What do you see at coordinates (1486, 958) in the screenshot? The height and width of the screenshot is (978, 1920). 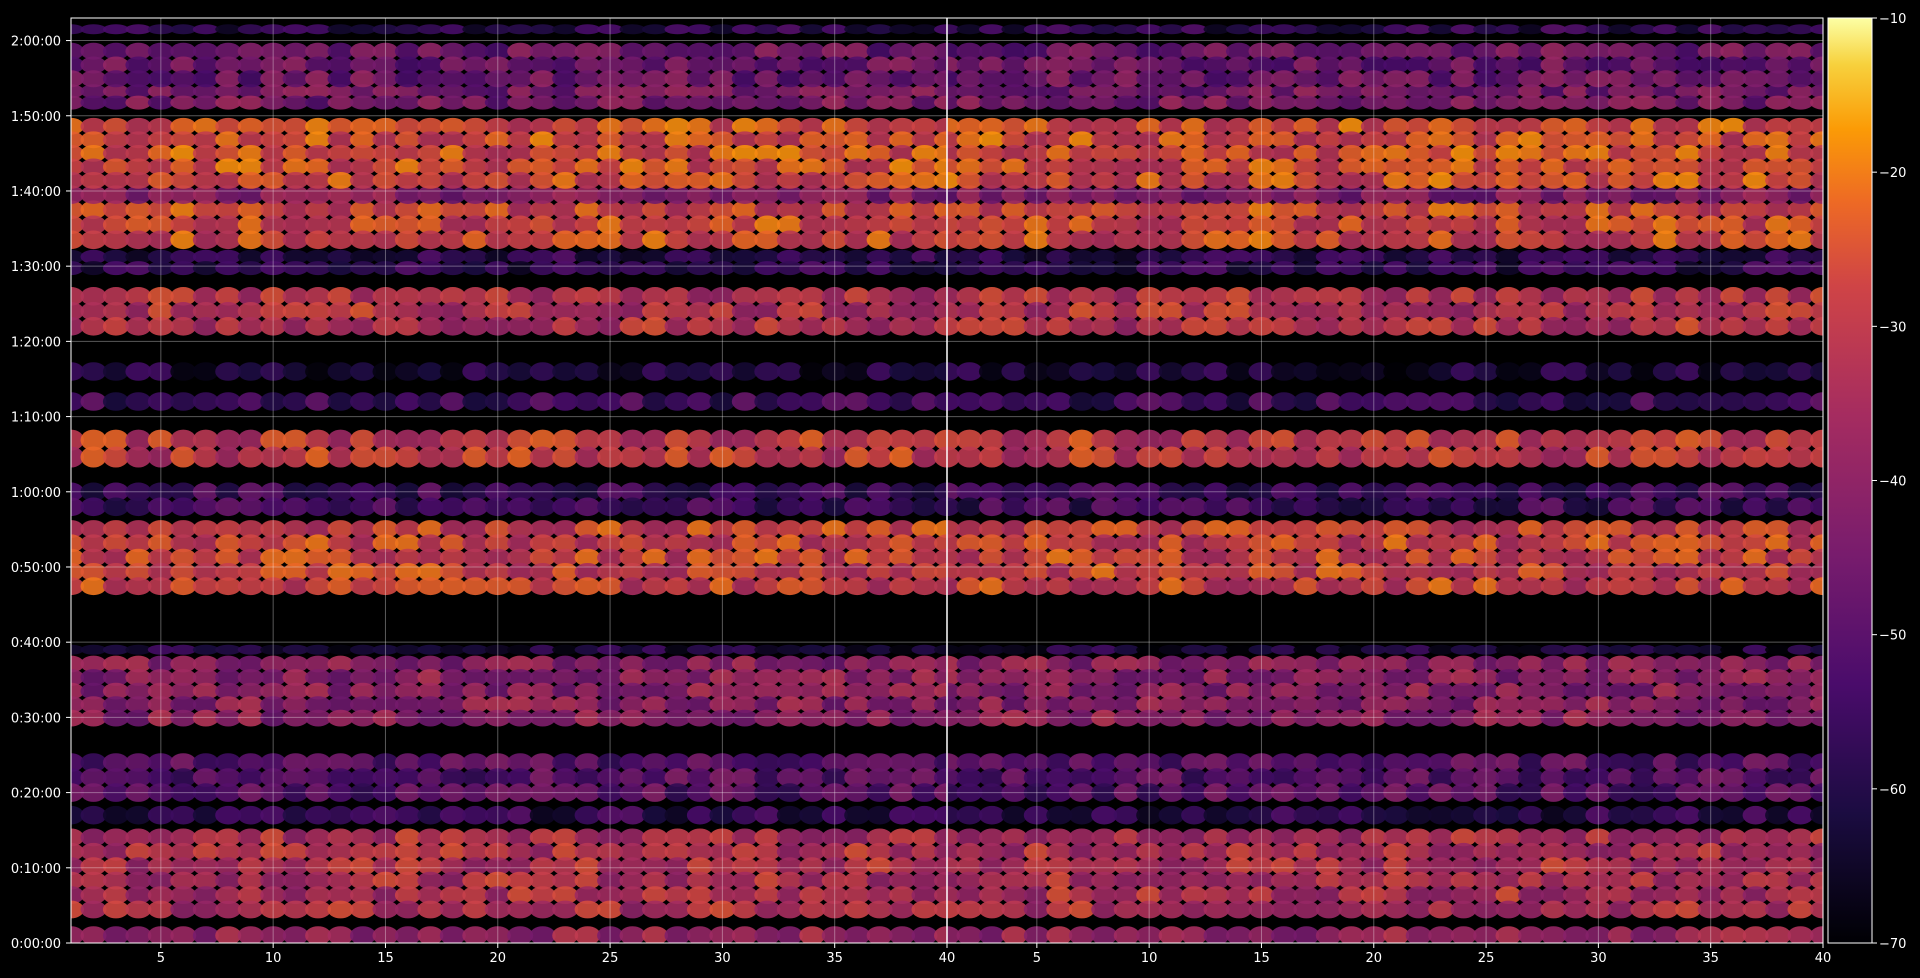 I see `x-tick-label: 25` at bounding box center [1486, 958].